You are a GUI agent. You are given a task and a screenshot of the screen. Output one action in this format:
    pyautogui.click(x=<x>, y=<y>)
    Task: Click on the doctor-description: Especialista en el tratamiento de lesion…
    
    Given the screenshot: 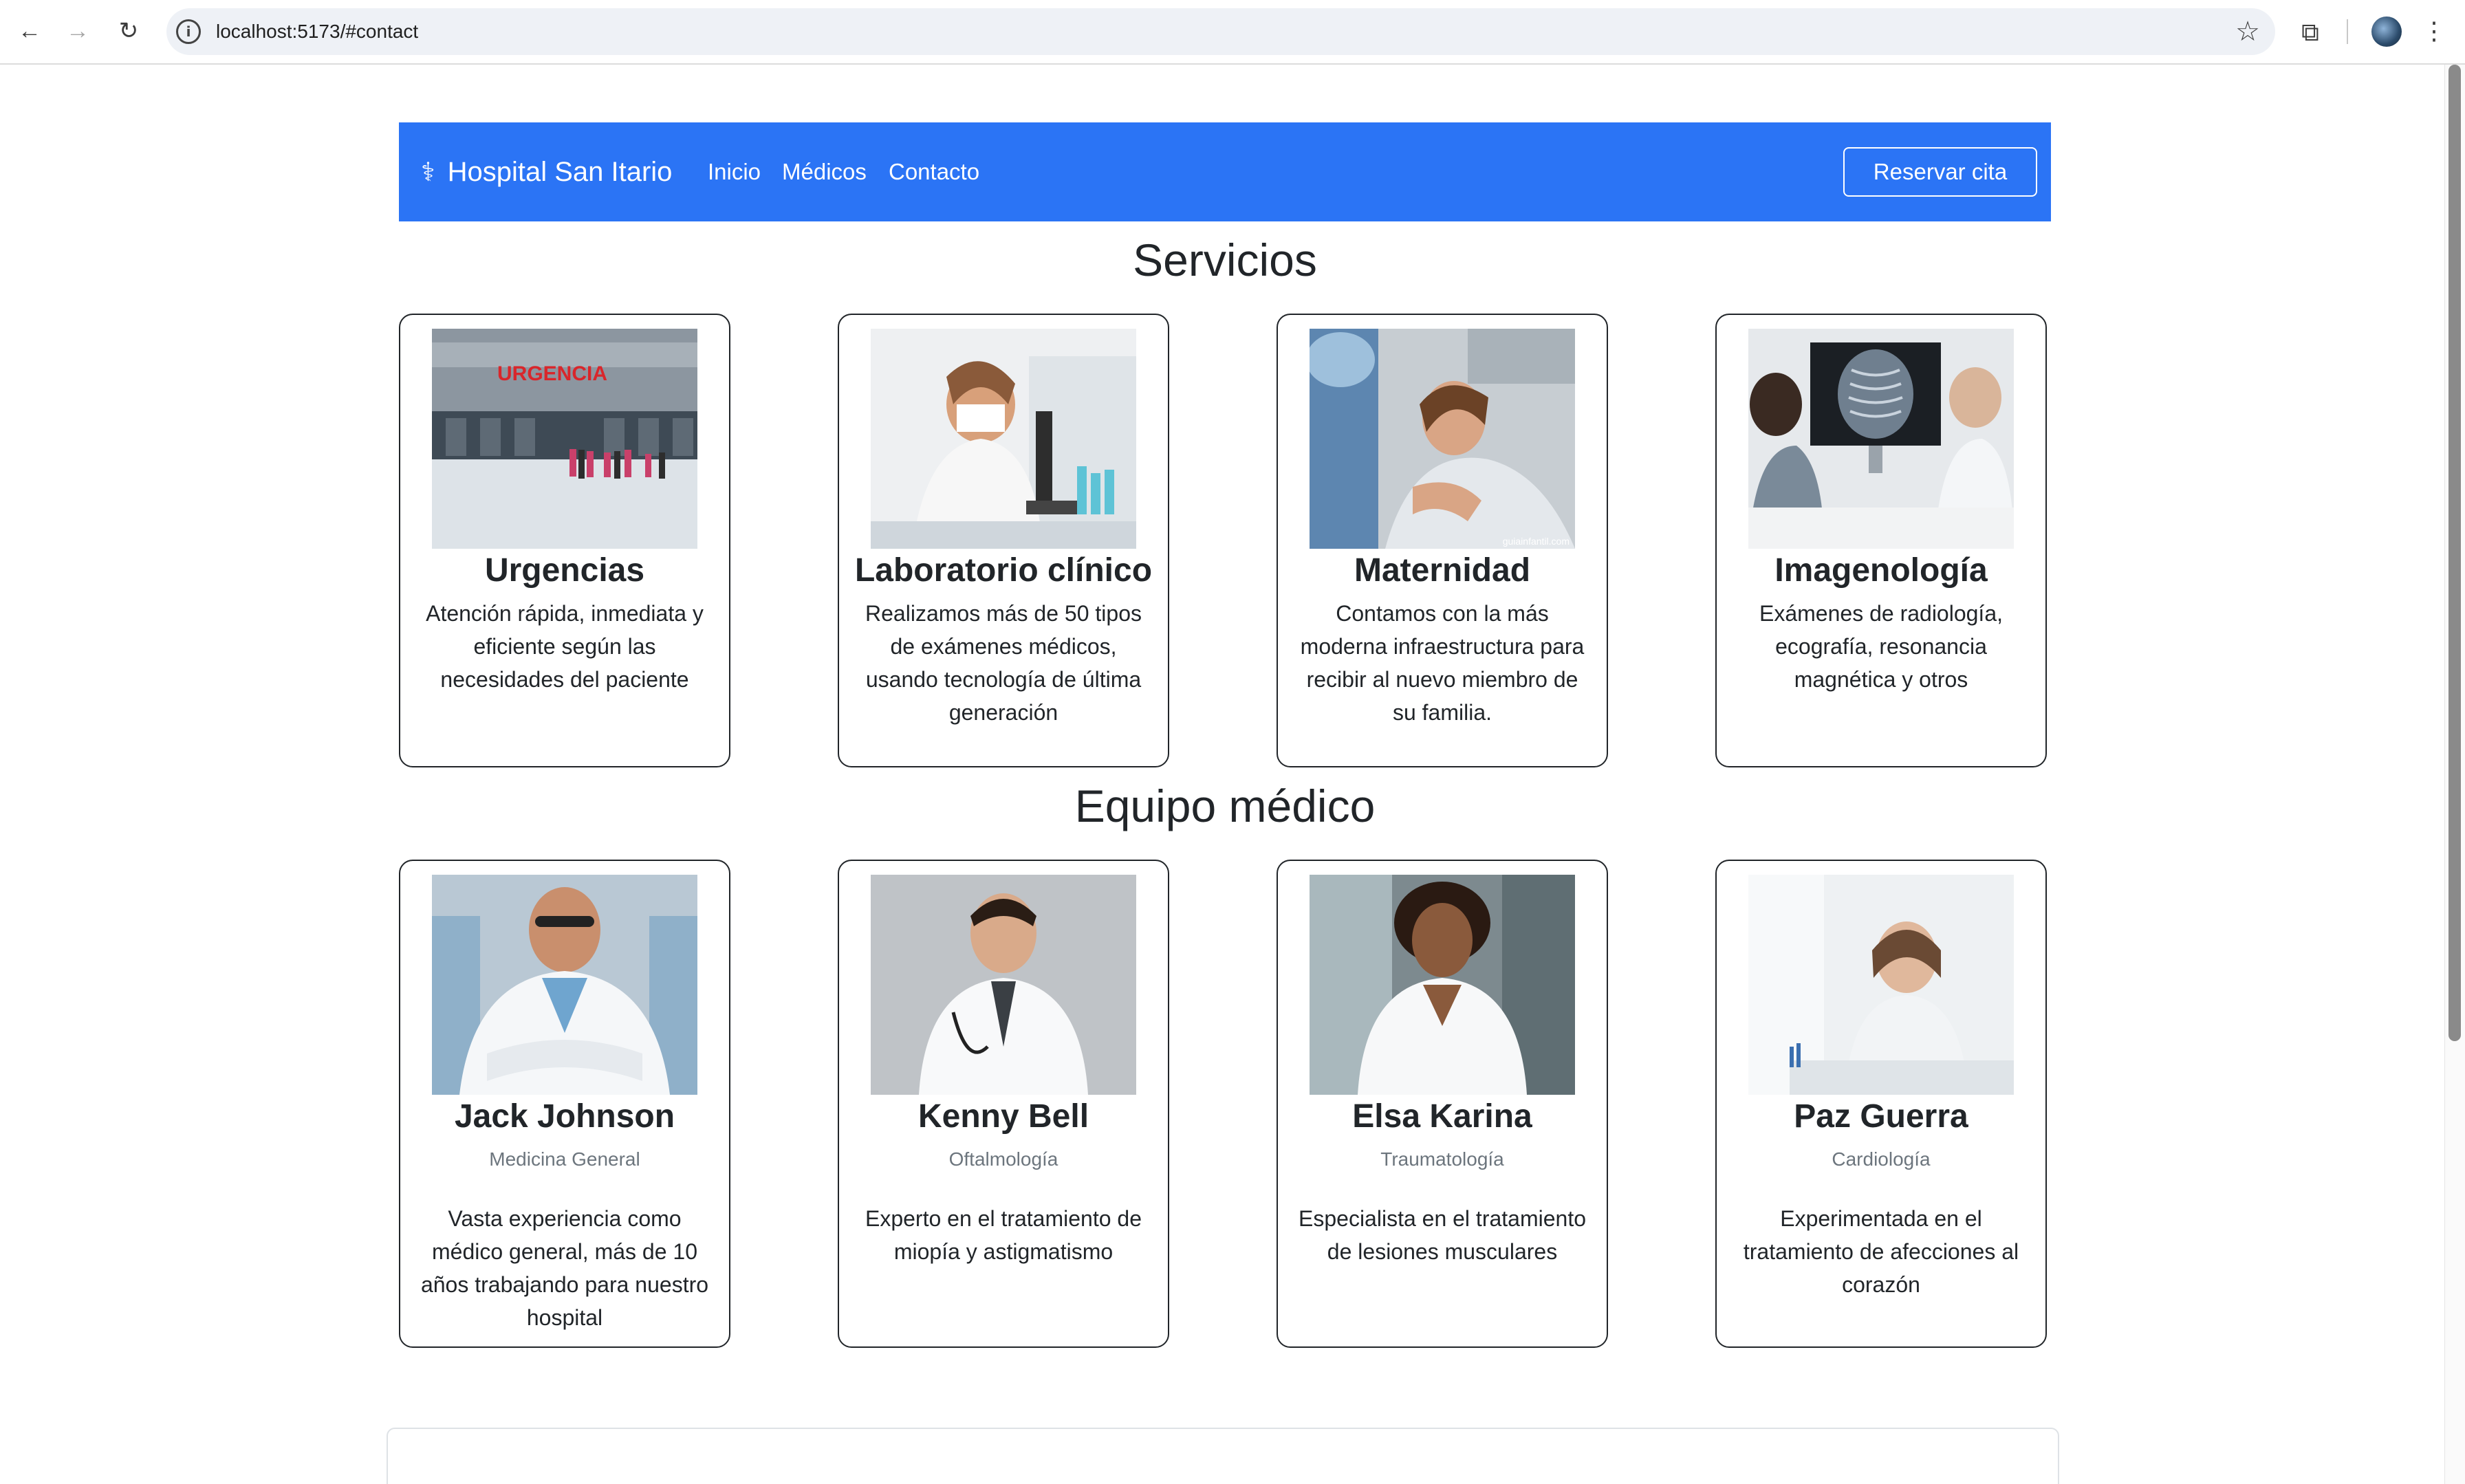 What is the action you would take?
    pyautogui.click(x=1442, y=1235)
    